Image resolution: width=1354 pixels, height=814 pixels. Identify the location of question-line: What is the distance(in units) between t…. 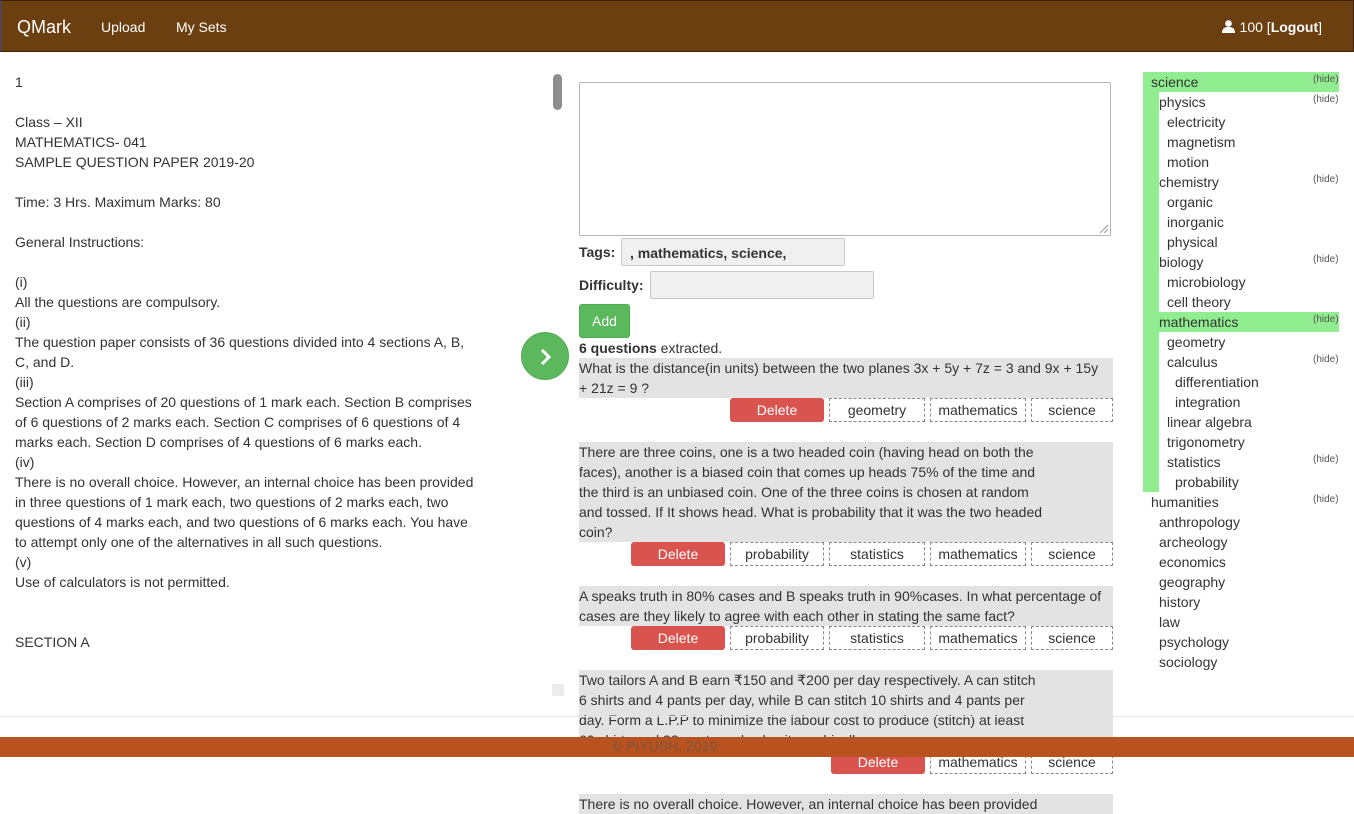
(839, 368).